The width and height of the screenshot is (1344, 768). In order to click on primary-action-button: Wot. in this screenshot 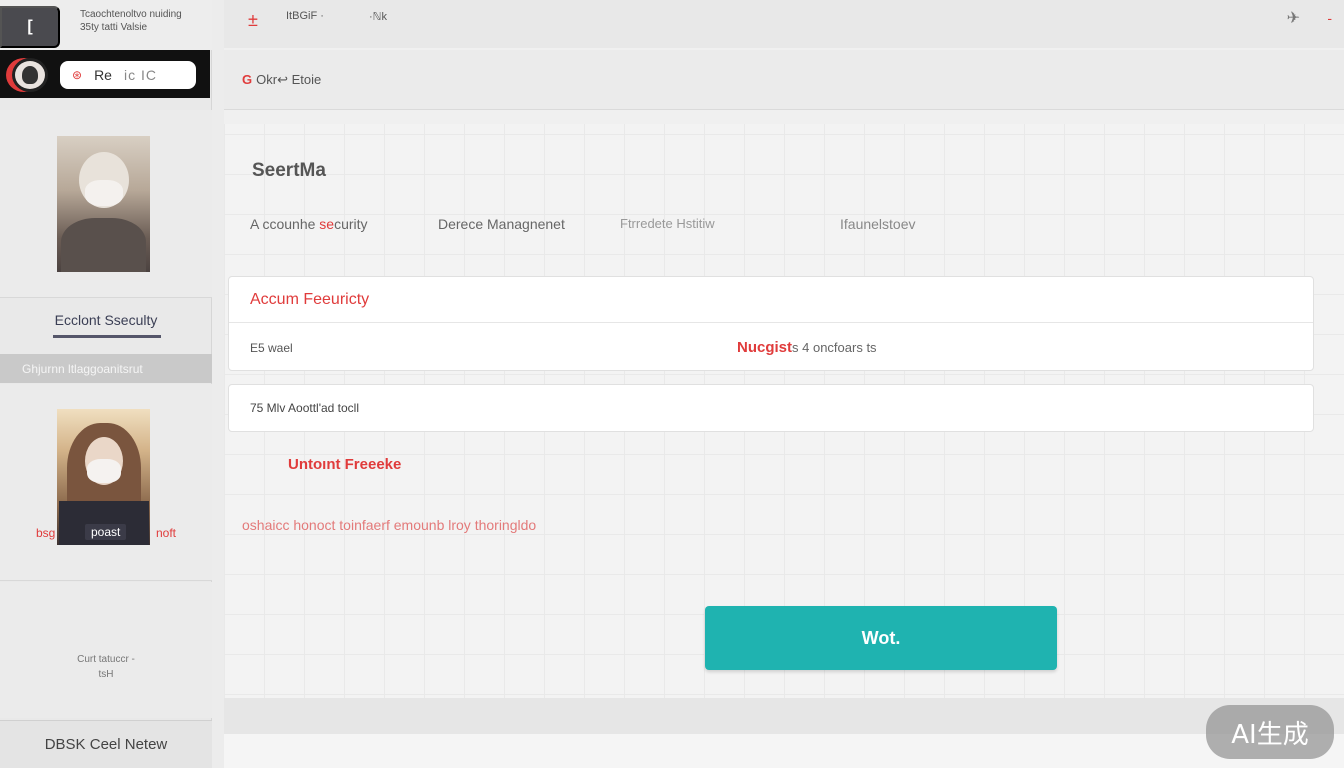, I will do `click(881, 638)`.